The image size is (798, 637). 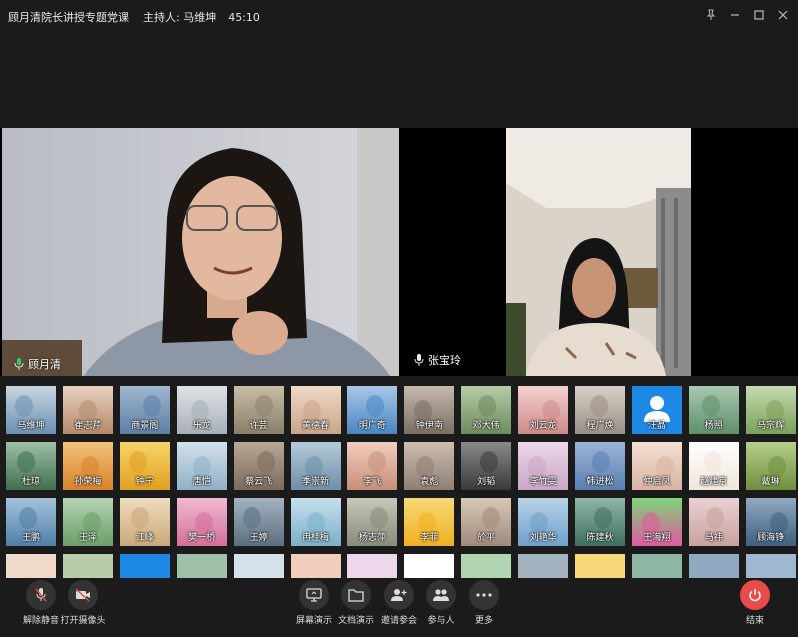 What do you see at coordinates (31, 522) in the screenshot?
I see `participant-tile: 王鹏` at bounding box center [31, 522].